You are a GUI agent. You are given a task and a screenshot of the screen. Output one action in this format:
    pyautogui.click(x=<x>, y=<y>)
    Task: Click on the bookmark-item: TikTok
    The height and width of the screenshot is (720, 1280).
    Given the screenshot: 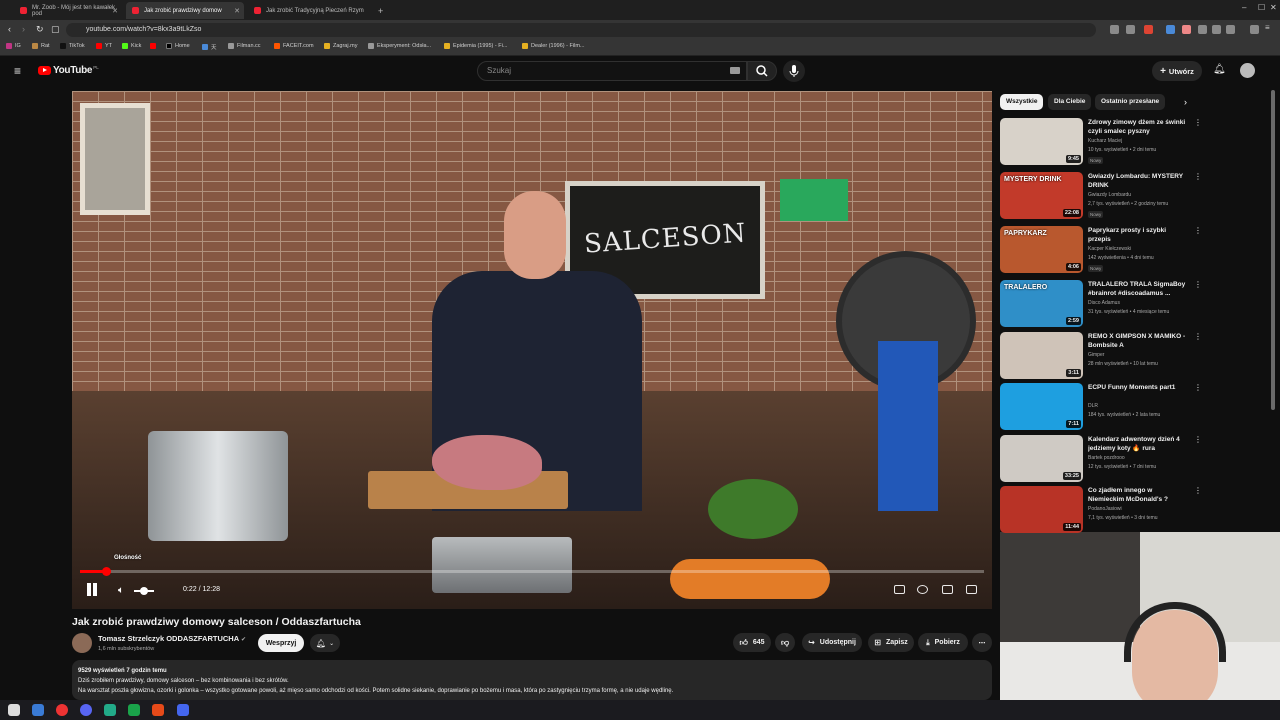 What is the action you would take?
    pyautogui.click(x=72, y=46)
    